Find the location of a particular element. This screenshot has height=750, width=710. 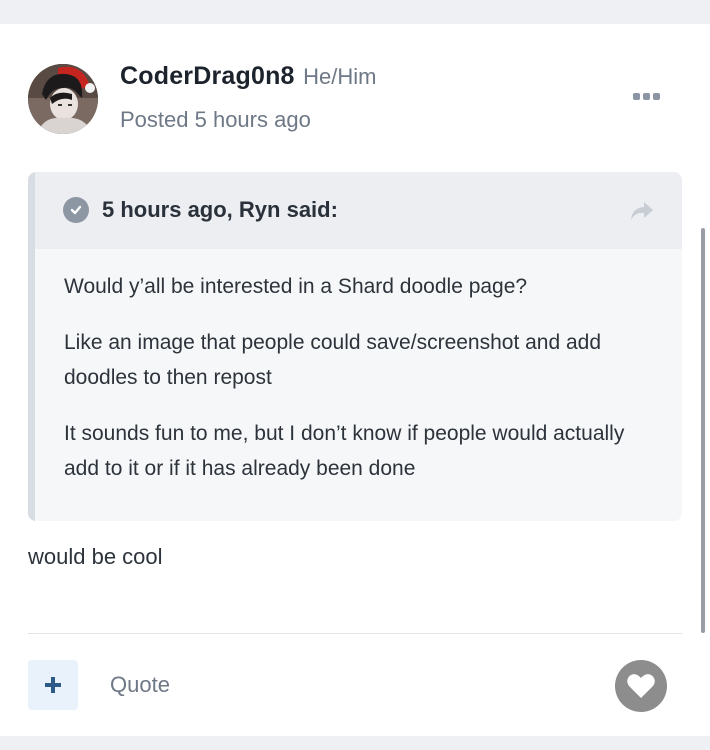

plus-icon is located at coordinates (53, 685).